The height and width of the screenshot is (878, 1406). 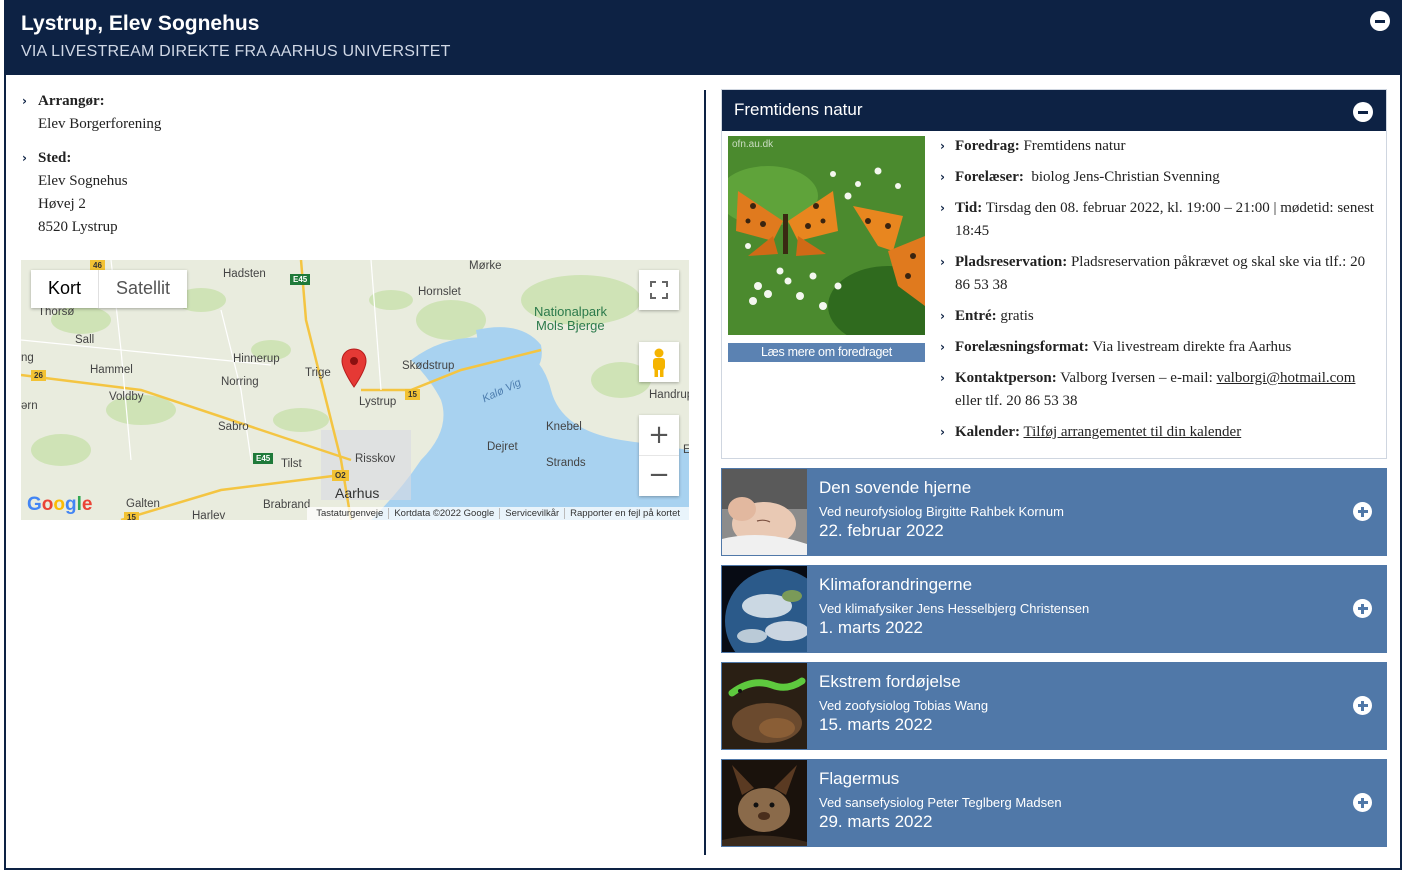 I want to click on map-label: Hammel, so click(x=111, y=370).